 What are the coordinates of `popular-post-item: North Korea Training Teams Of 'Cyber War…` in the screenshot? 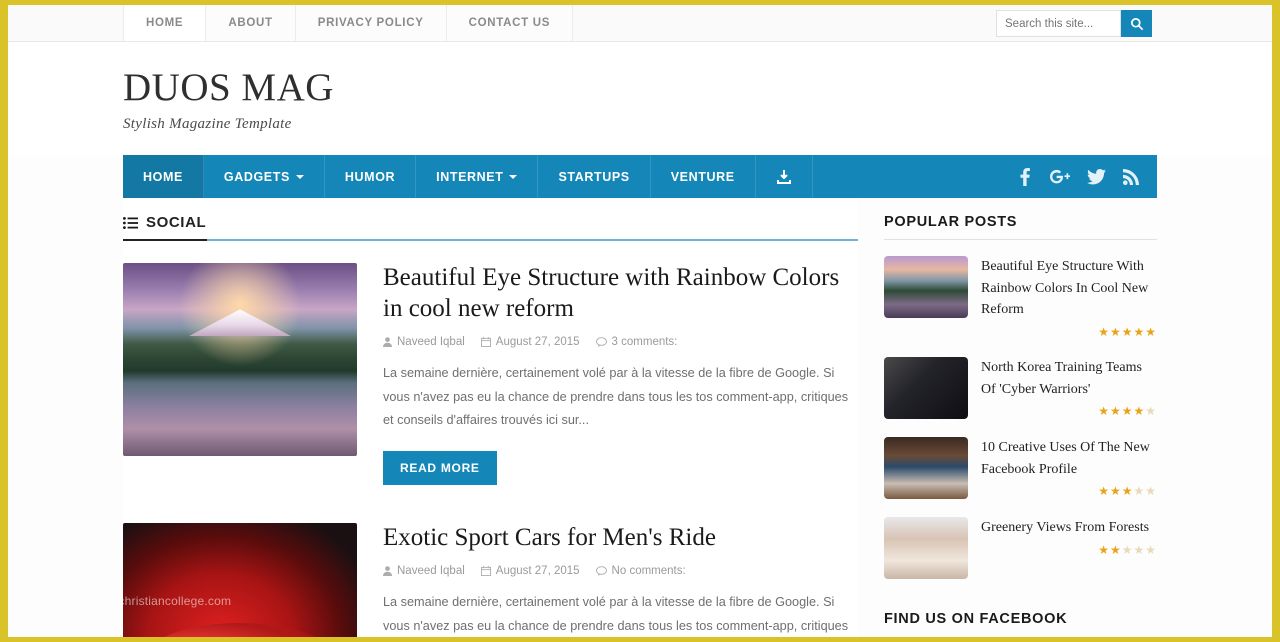 It's located at (1020, 388).